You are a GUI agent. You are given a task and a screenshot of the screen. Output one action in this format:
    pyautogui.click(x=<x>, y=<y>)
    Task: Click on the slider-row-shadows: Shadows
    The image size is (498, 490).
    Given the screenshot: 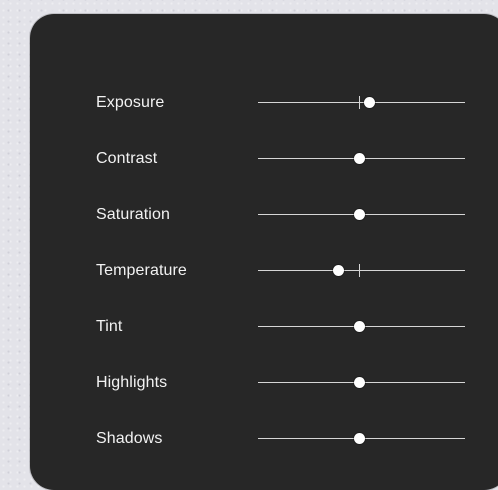 What is the action you would take?
    pyautogui.click(x=264, y=439)
    